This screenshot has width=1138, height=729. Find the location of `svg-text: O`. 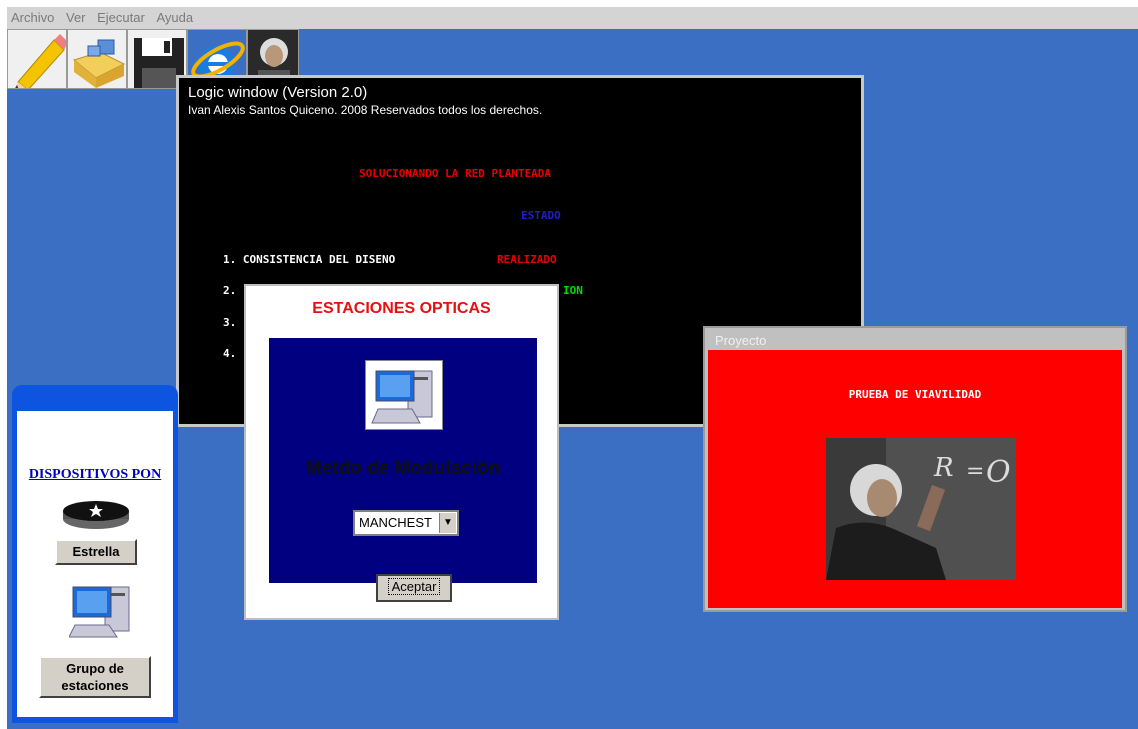

svg-text: O is located at coordinates (998, 472).